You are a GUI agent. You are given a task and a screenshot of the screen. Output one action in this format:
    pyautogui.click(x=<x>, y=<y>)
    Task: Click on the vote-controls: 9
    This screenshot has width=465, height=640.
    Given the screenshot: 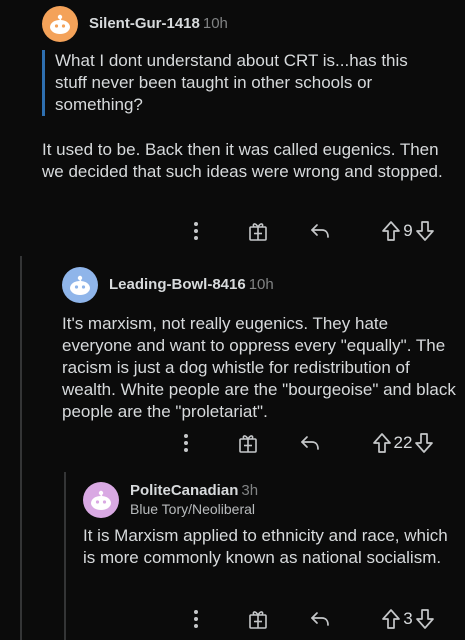 What is the action you would take?
    pyautogui.click(x=408, y=231)
    